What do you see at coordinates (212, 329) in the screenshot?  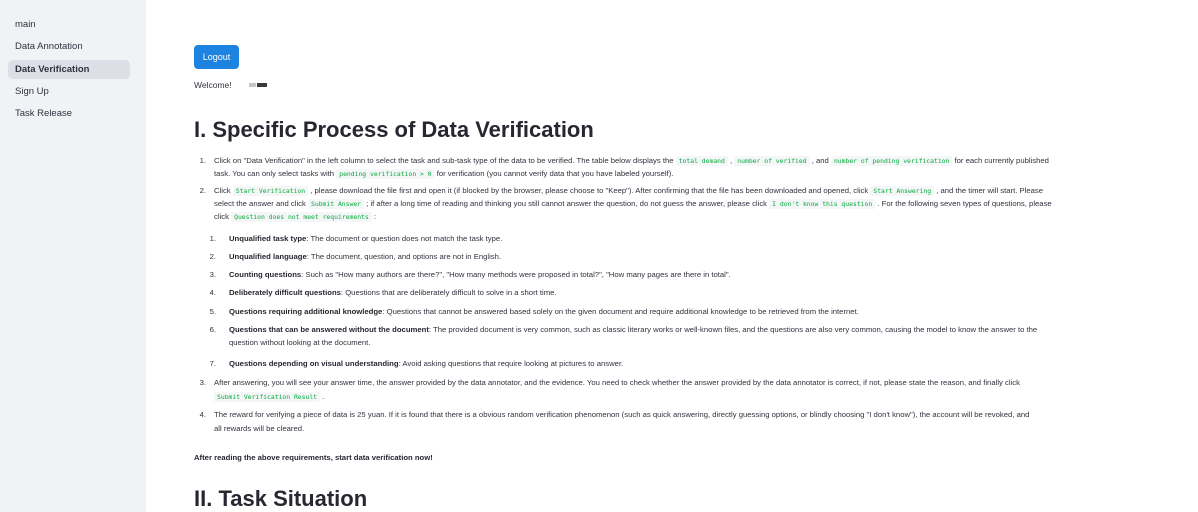 I see `sub-list-number: 6.` at bounding box center [212, 329].